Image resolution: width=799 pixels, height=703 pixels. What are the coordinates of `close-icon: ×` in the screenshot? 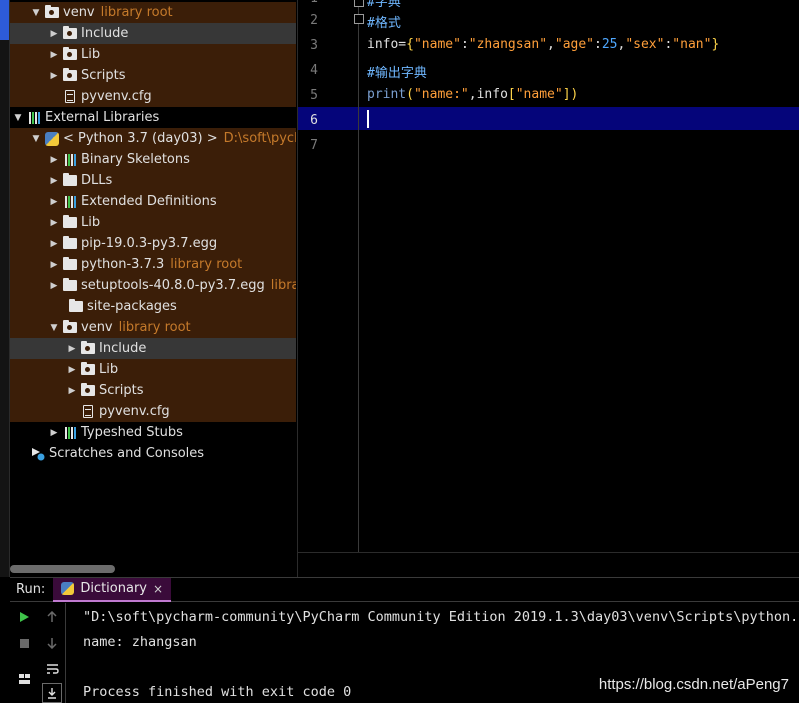 It's located at (158, 589).